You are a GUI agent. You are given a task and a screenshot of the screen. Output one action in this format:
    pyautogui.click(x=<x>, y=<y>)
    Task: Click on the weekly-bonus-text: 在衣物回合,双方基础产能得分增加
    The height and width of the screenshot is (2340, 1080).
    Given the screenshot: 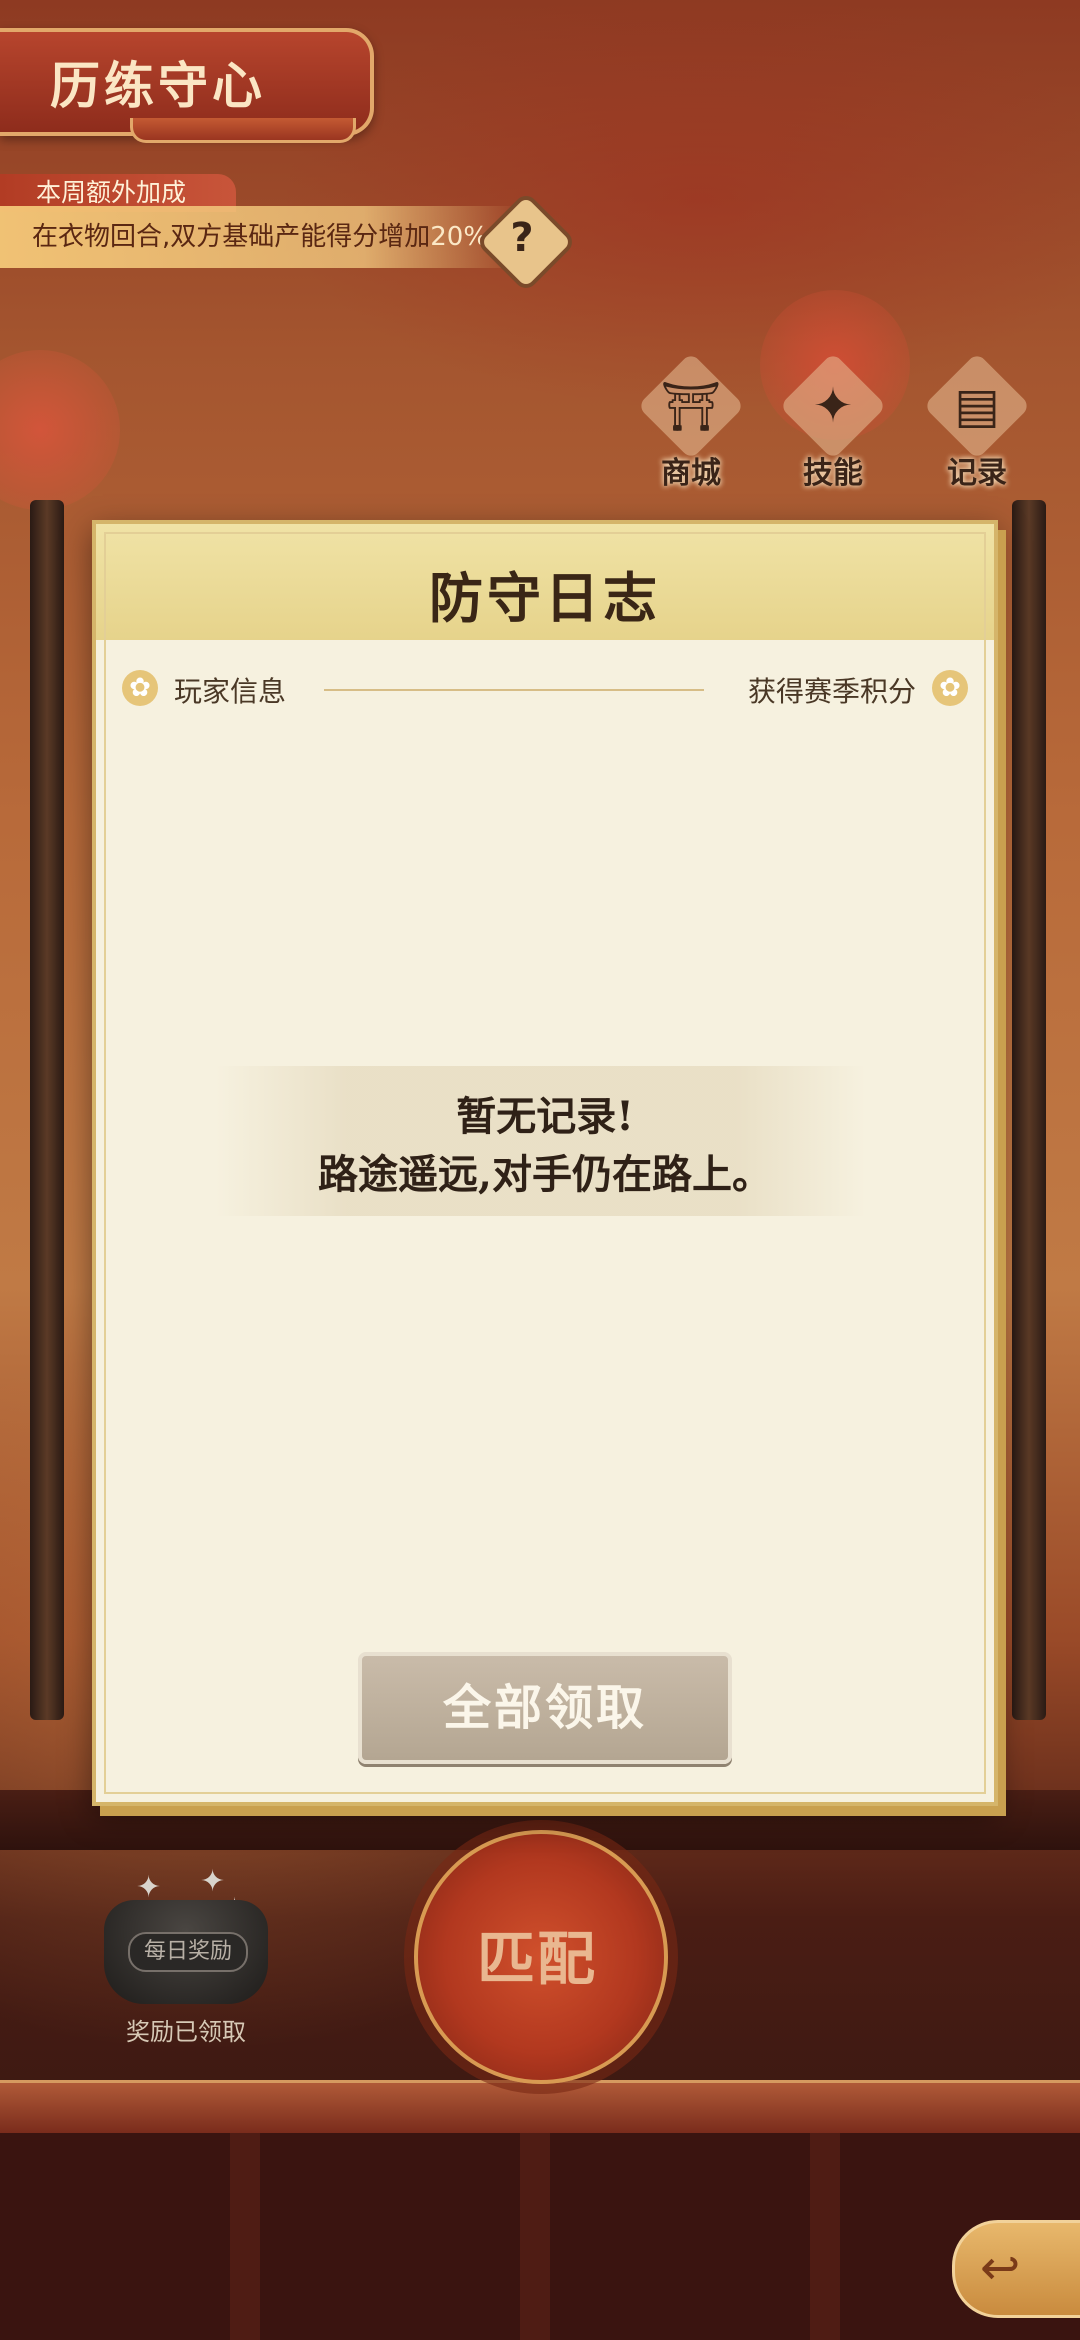 What is the action you would take?
    pyautogui.click(x=231, y=237)
    